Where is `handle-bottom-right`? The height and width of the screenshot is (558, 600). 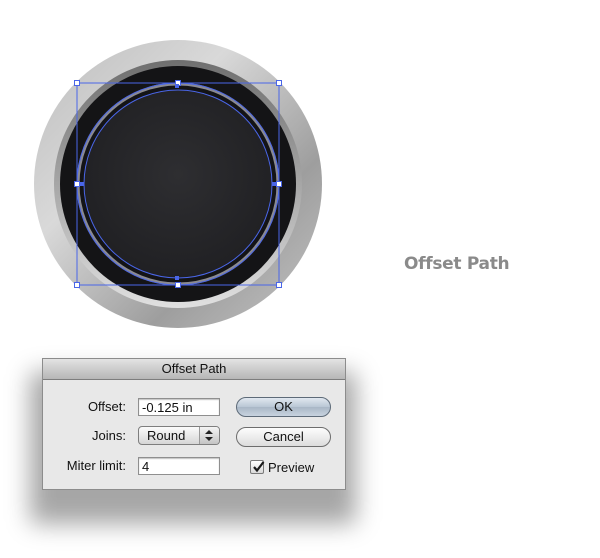 handle-bottom-right is located at coordinates (279, 285).